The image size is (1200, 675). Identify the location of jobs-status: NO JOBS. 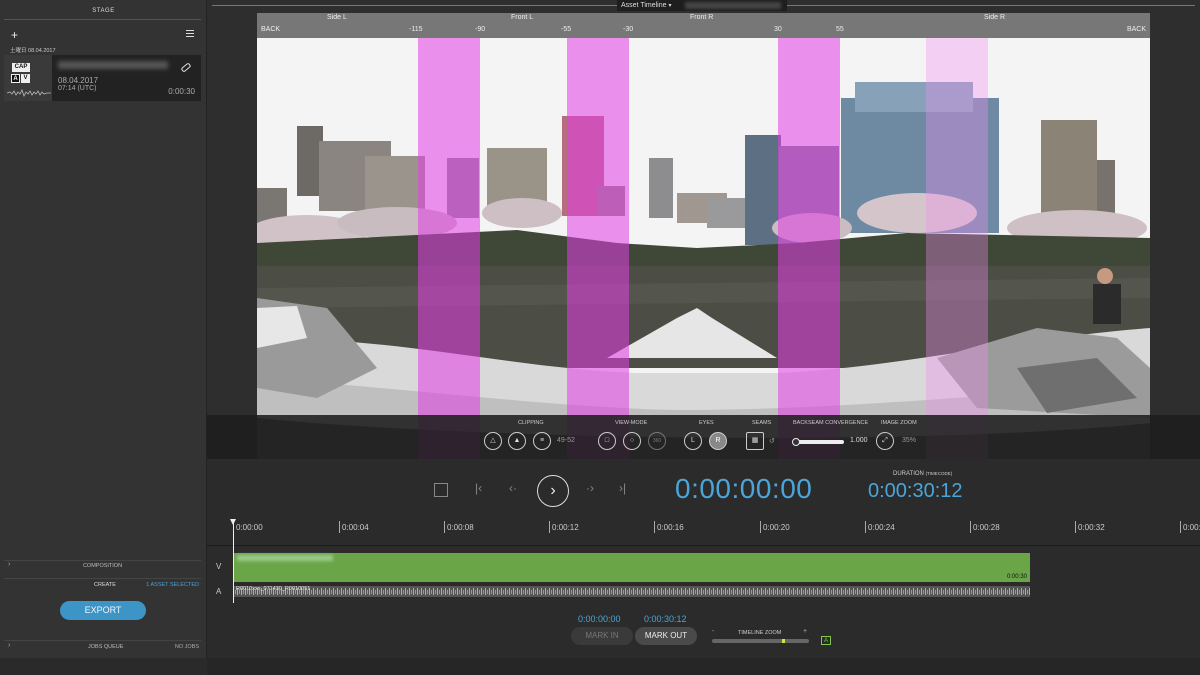
(186, 647).